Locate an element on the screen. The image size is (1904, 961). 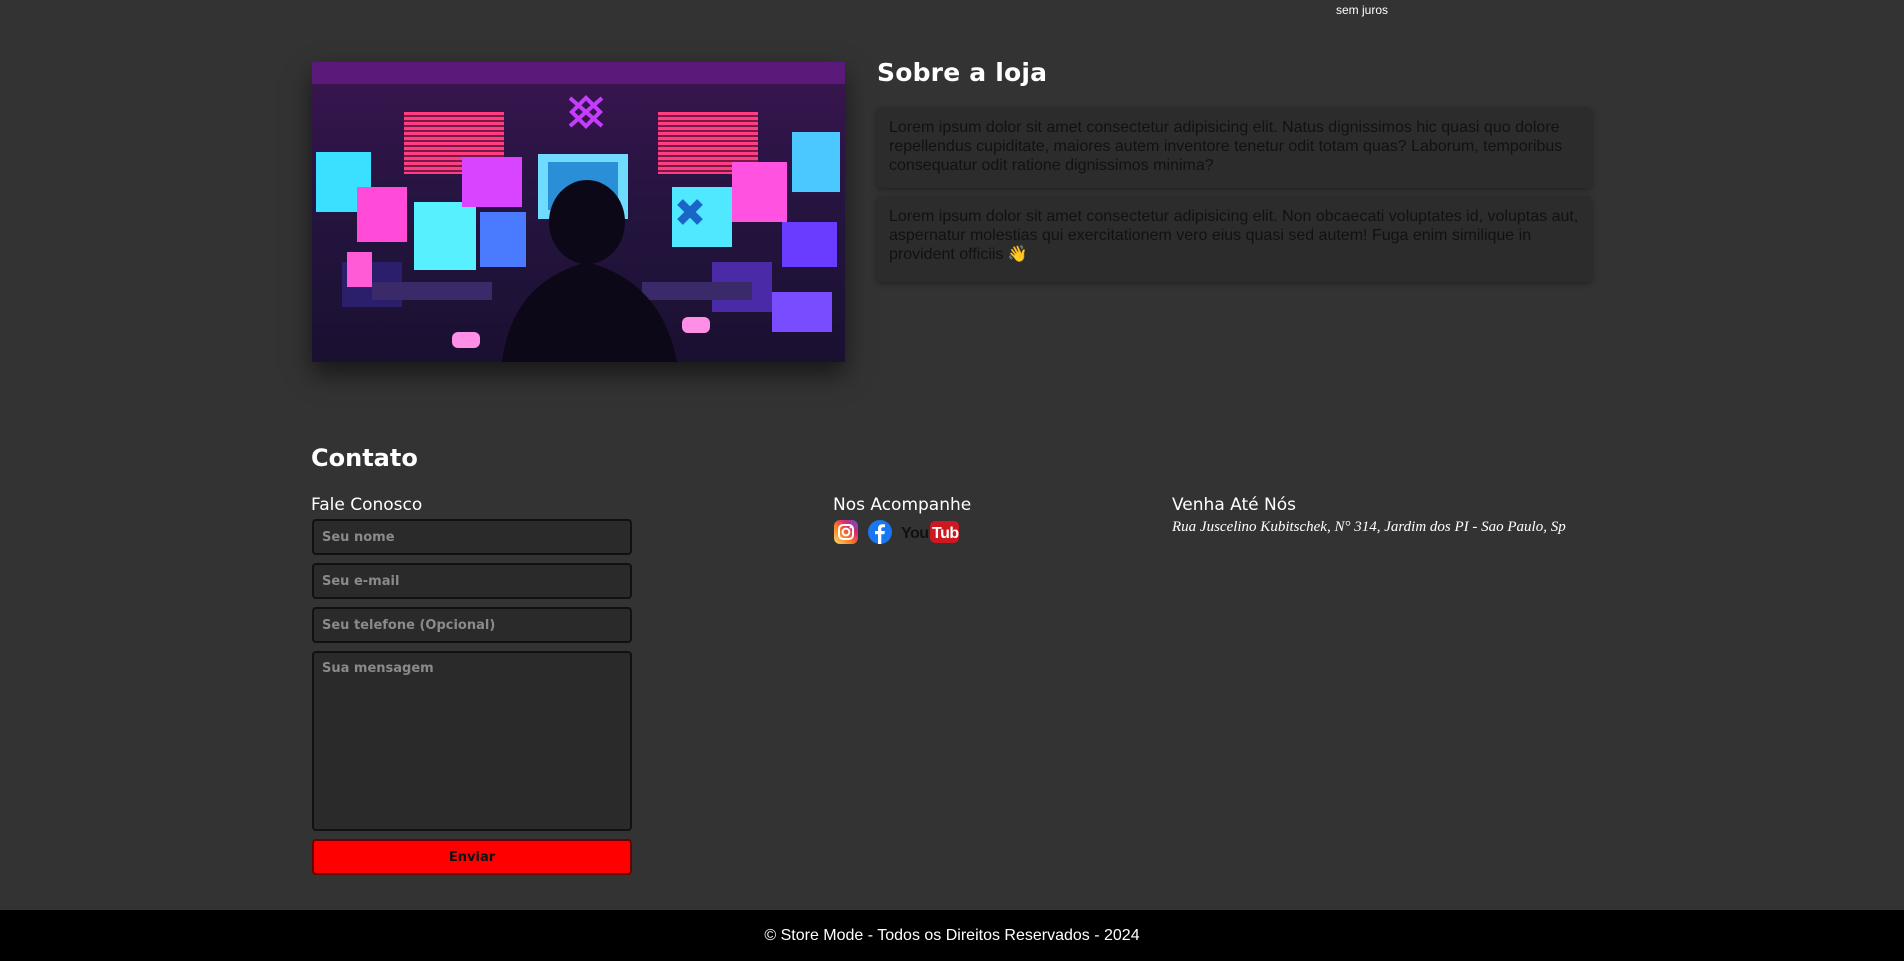
hacker-room-illustration is located at coordinates (578, 212).